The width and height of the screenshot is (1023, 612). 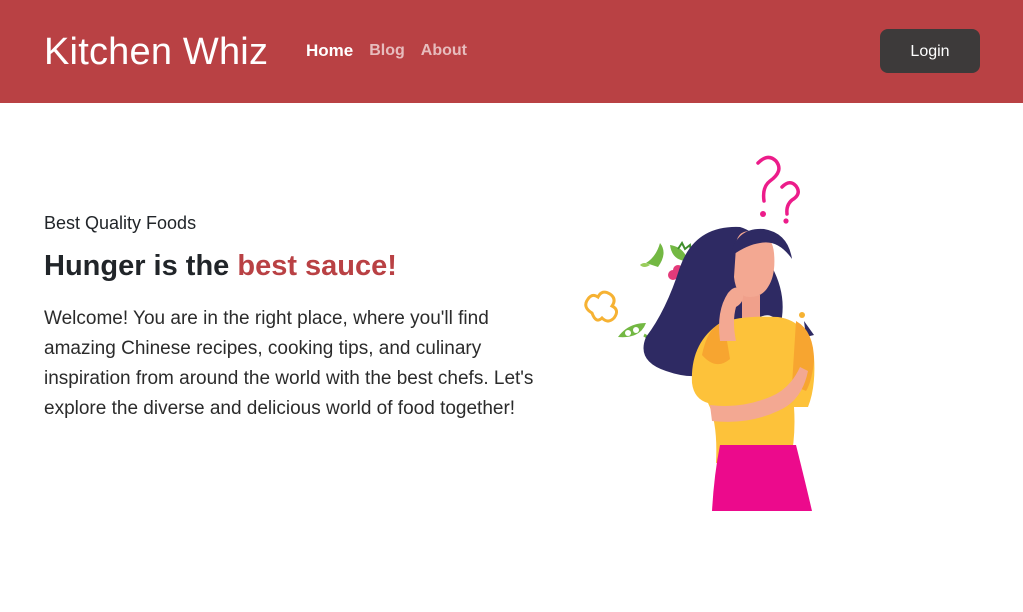 What do you see at coordinates (141, 266) in the screenshot?
I see `headline-prefix: Hunger is the` at bounding box center [141, 266].